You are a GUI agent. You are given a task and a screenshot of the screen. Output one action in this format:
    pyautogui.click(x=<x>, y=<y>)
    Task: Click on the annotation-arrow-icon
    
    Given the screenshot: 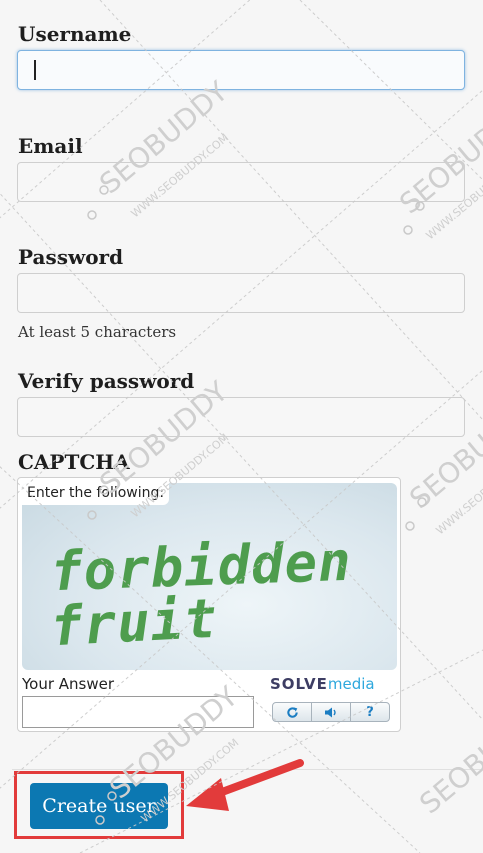 What is the action you would take?
    pyautogui.click(x=245, y=785)
    